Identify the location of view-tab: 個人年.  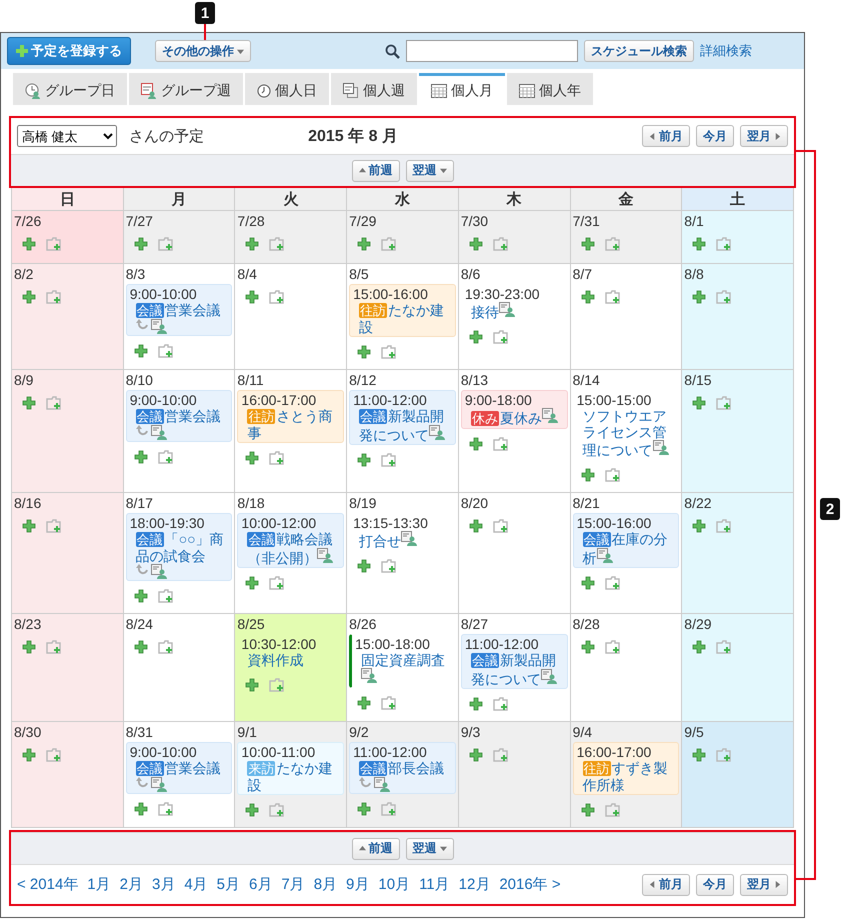
(550, 89).